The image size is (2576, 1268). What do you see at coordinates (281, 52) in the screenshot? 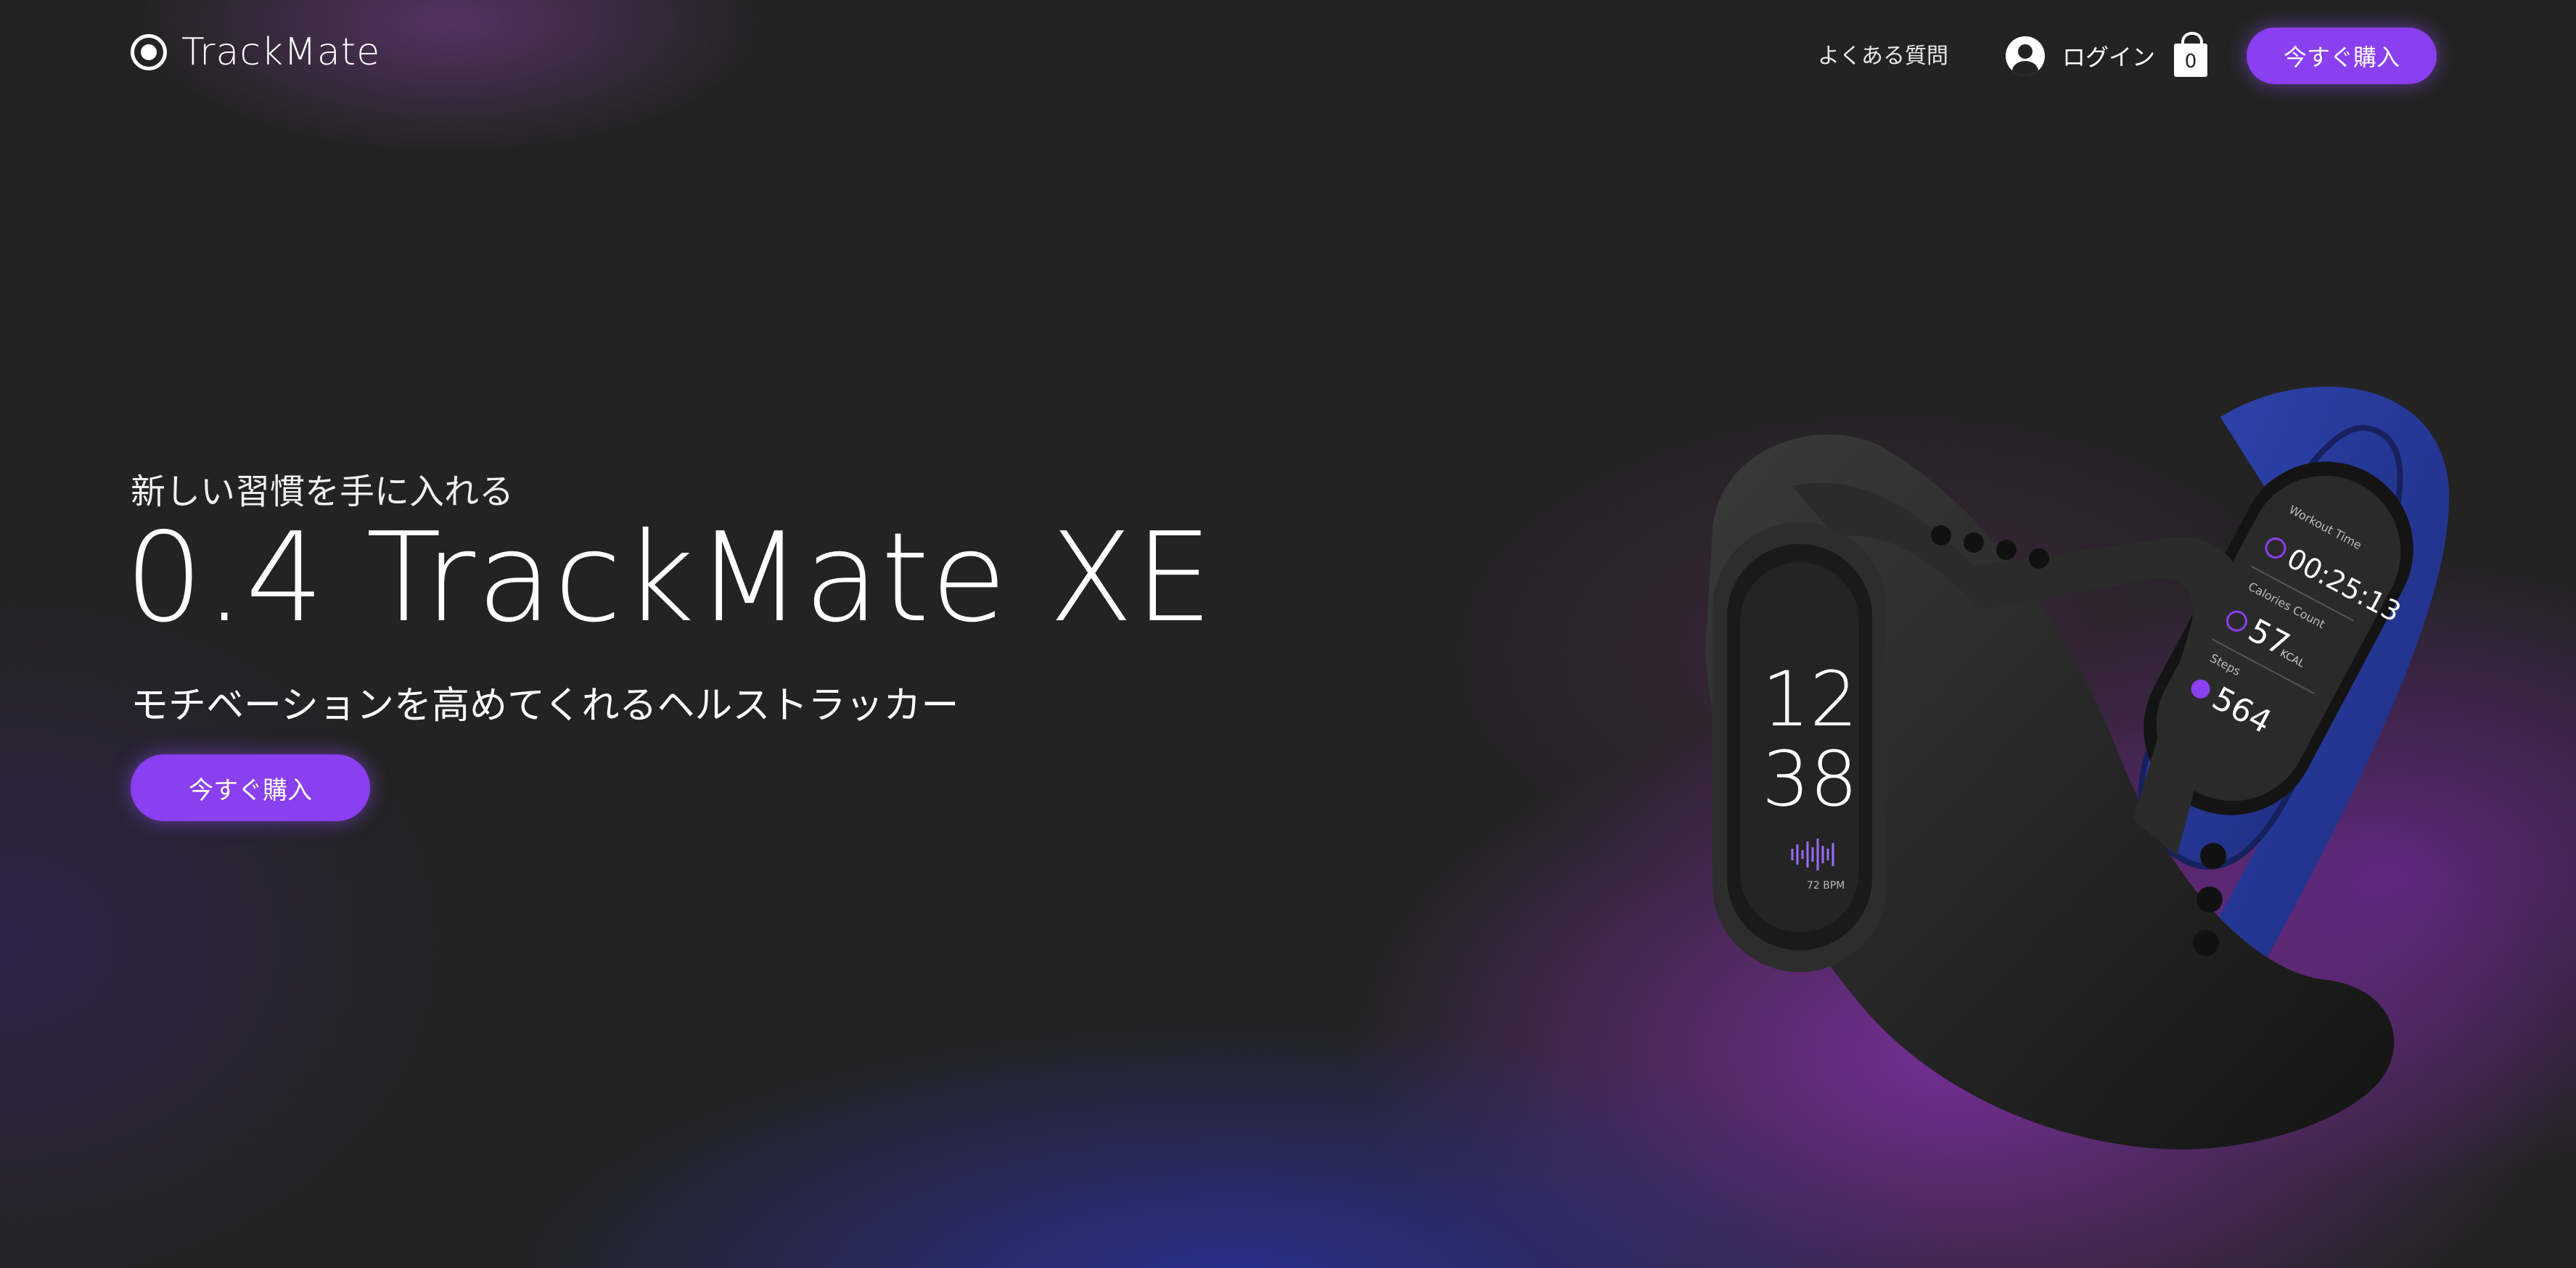
I see `logo-text: TrackMate` at bounding box center [281, 52].